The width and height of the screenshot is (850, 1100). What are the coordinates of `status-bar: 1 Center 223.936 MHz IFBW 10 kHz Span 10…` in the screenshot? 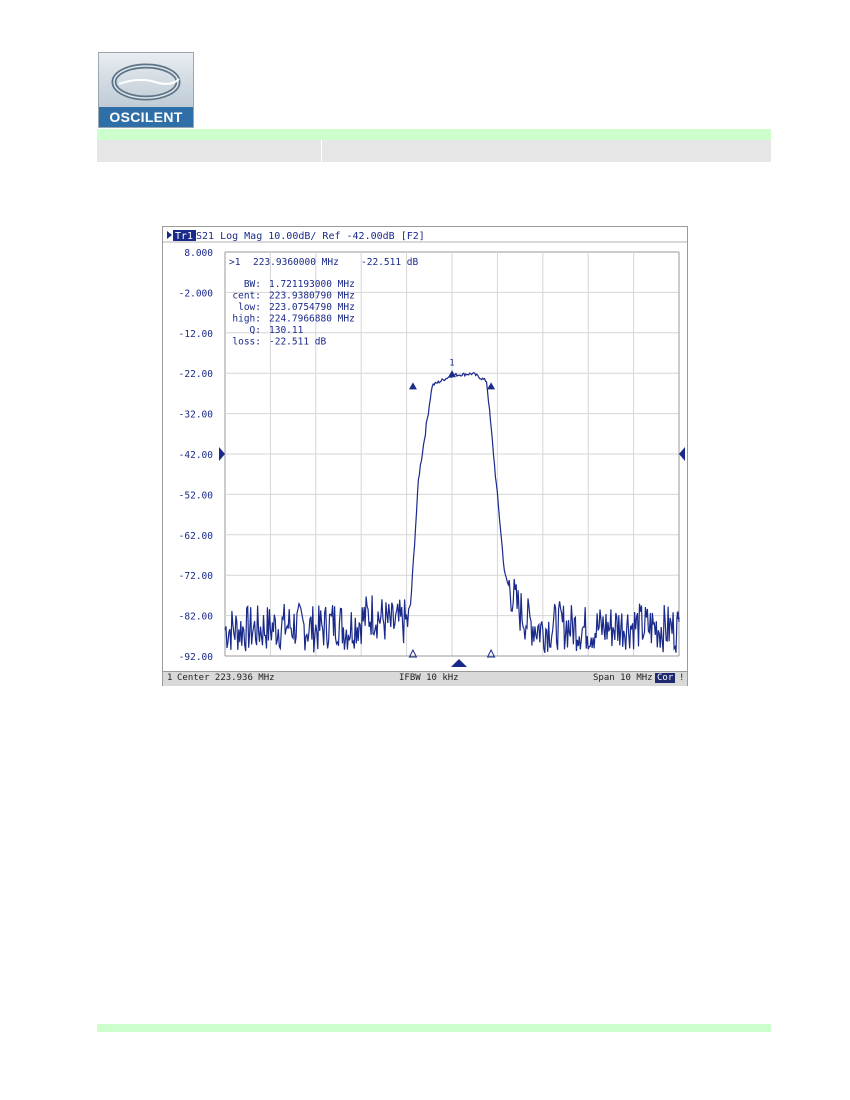 It's located at (425, 678).